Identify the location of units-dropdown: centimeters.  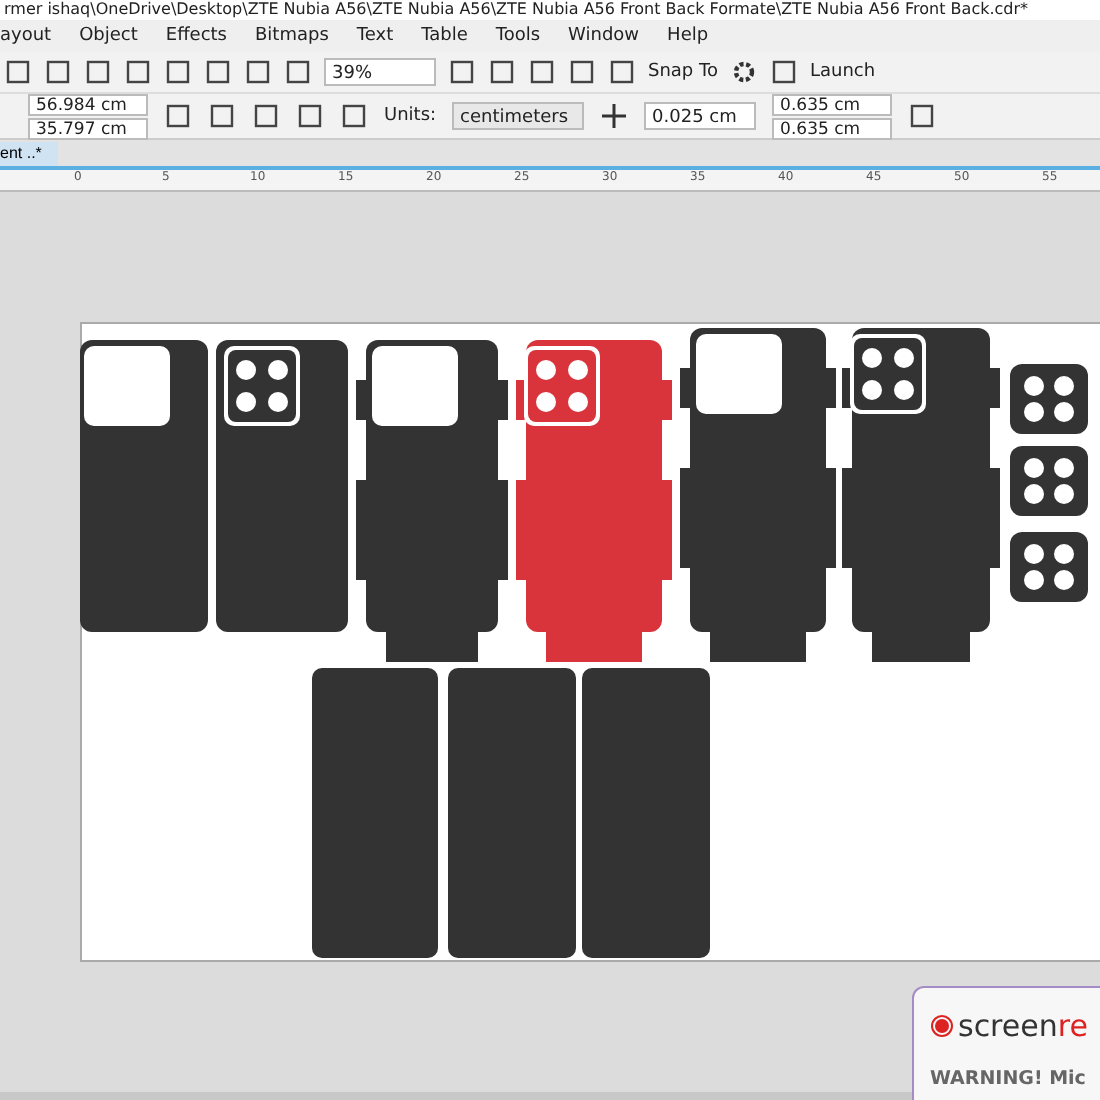
(518, 116).